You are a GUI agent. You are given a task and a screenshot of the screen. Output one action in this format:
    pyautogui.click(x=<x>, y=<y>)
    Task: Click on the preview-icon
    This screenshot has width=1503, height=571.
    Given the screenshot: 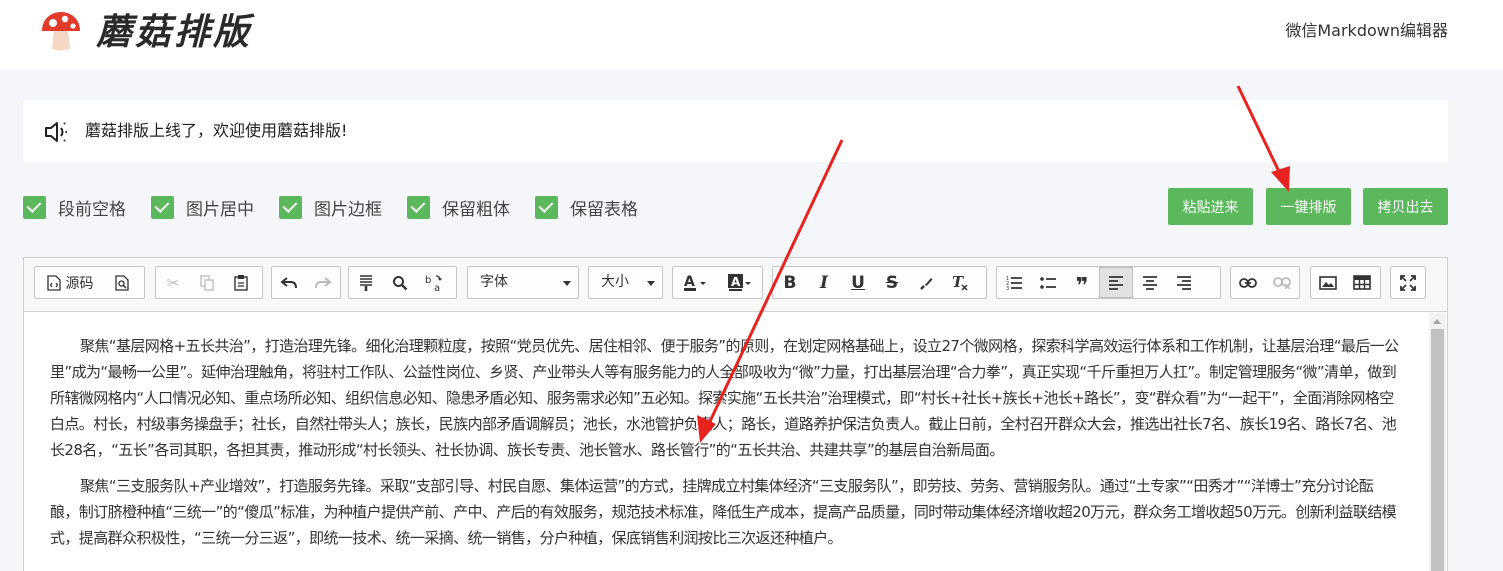 What is the action you would take?
    pyautogui.click(x=121, y=282)
    